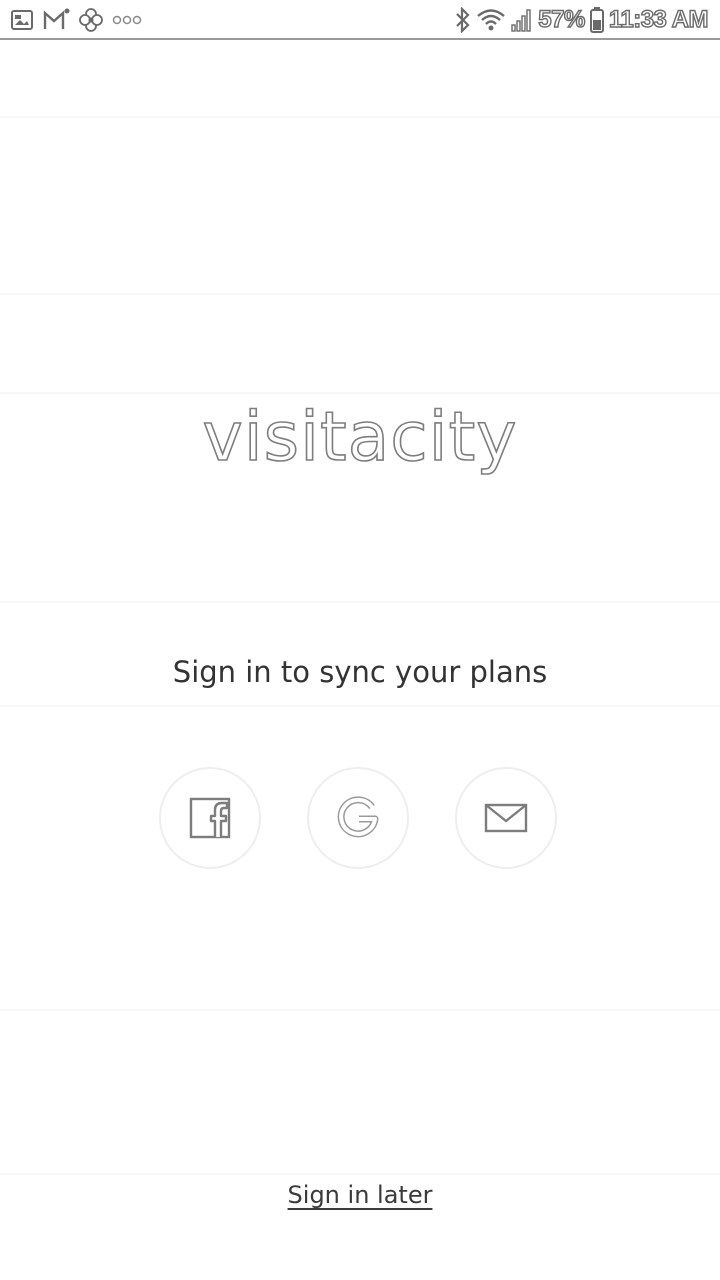 The image size is (720, 1280). Describe the element at coordinates (463, 20) in the screenshot. I see `bluetooth-icon` at that location.